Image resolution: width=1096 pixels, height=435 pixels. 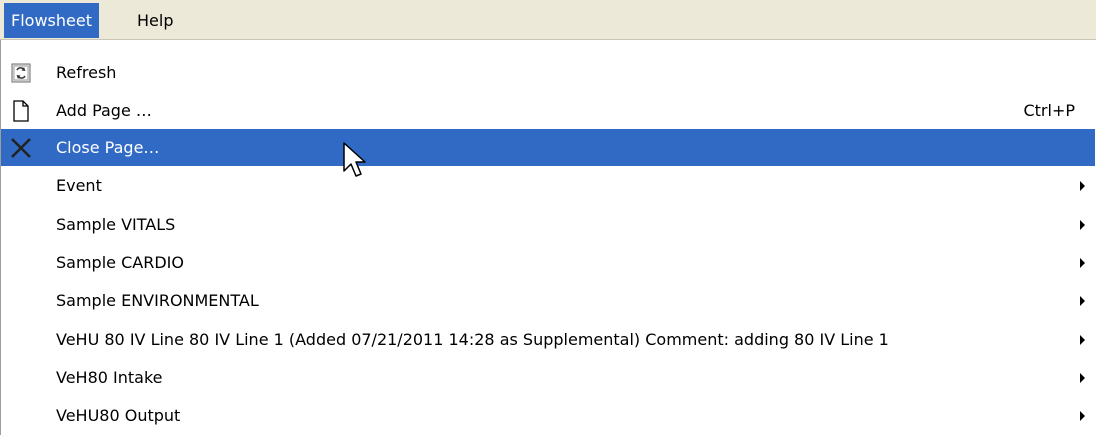 What do you see at coordinates (548, 415) in the screenshot?
I see `menu-item-vehu80-output: VeHU80 Output` at bounding box center [548, 415].